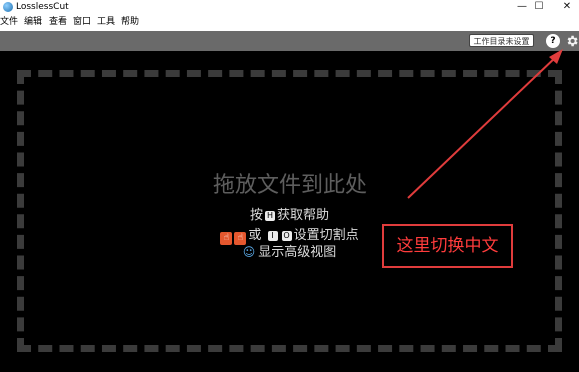 The image size is (579, 372). What do you see at coordinates (289, 41) in the screenshot?
I see `top-toolbar: 工作目录未设置 ?` at bounding box center [289, 41].